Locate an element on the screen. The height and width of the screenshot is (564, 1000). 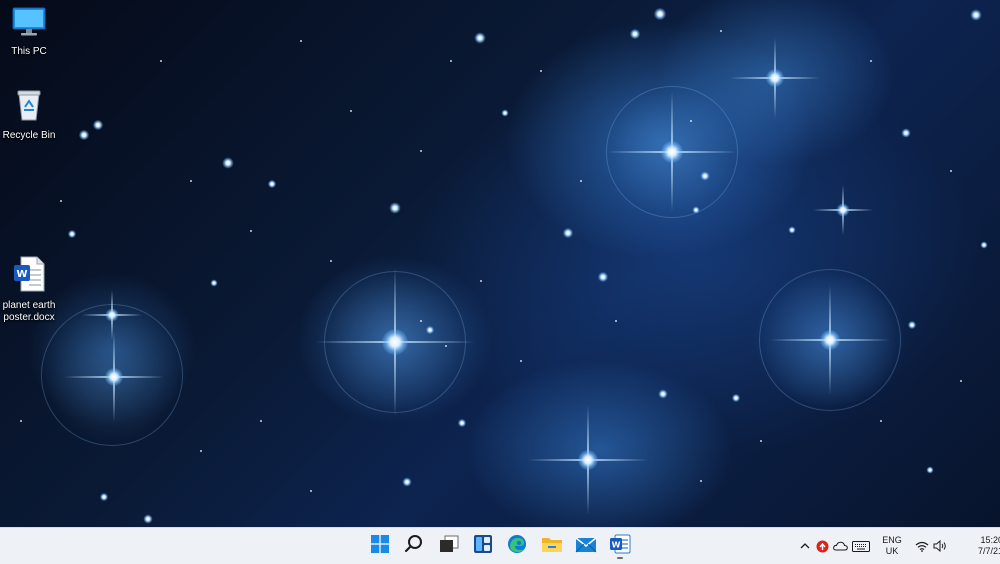
widgets-button is located at coordinates (483, 546).